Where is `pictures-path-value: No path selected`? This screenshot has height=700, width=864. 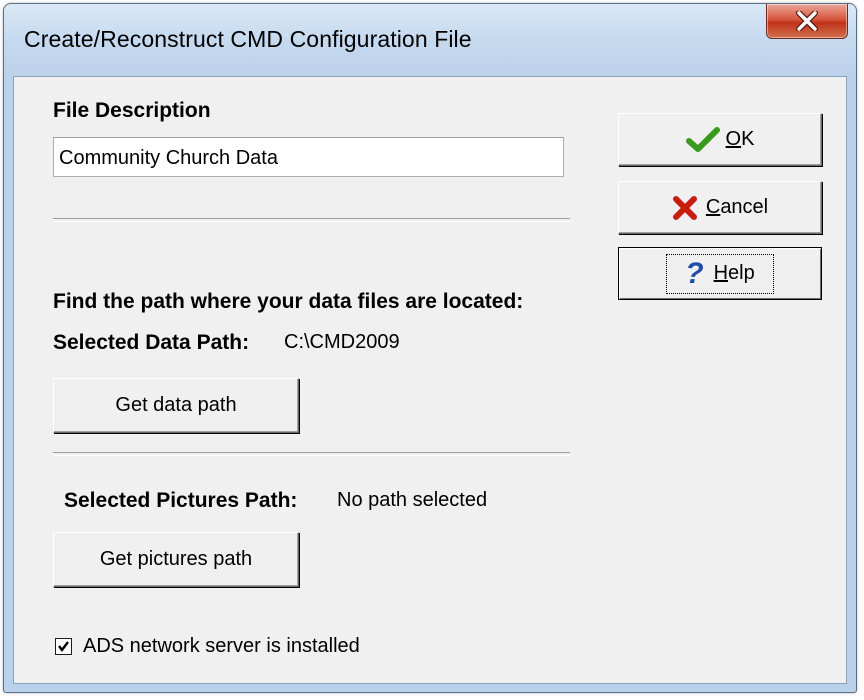
pictures-path-value: No path selected is located at coordinates (412, 500).